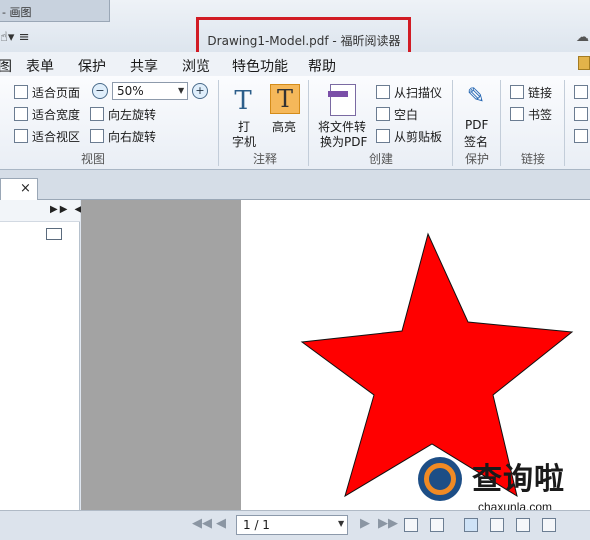  What do you see at coordinates (202, 523) in the screenshot?
I see `first-page-icon: ◀◀` at bounding box center [202, 523].